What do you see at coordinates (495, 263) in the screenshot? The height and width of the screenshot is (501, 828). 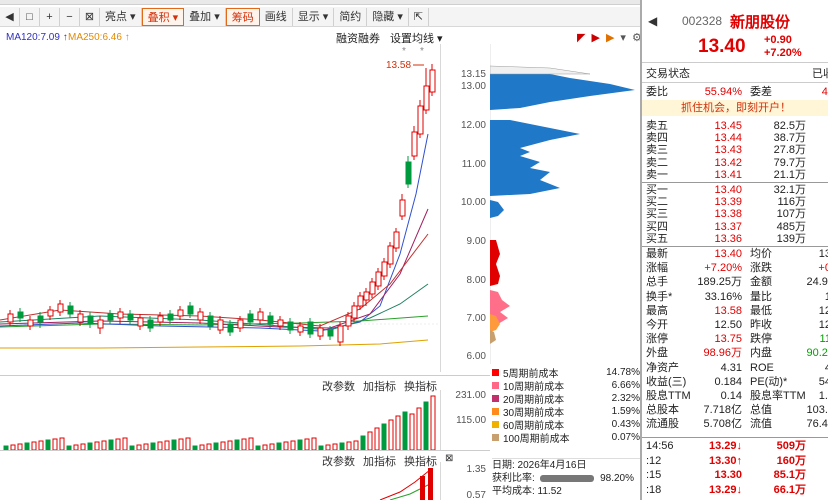 I see `chip-recent-red` at bounding box center [495, 263].